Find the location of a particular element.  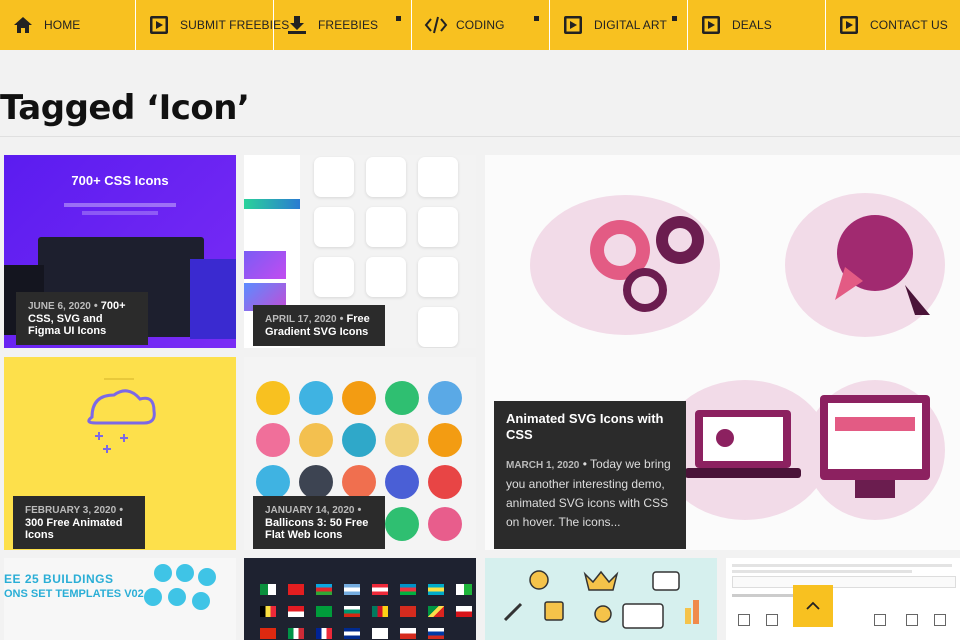

nav-item-digital-art: DIGITAL ART is located at coordinates (619, 25).